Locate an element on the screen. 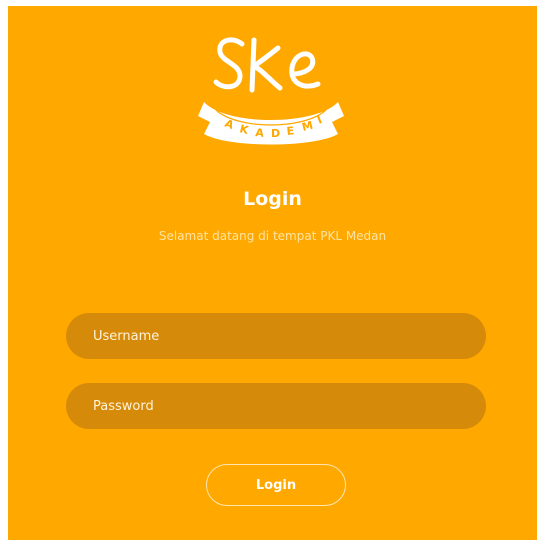 This screenshot has height=544, width=545. svg-text: E is located at coordinates (290, 131).